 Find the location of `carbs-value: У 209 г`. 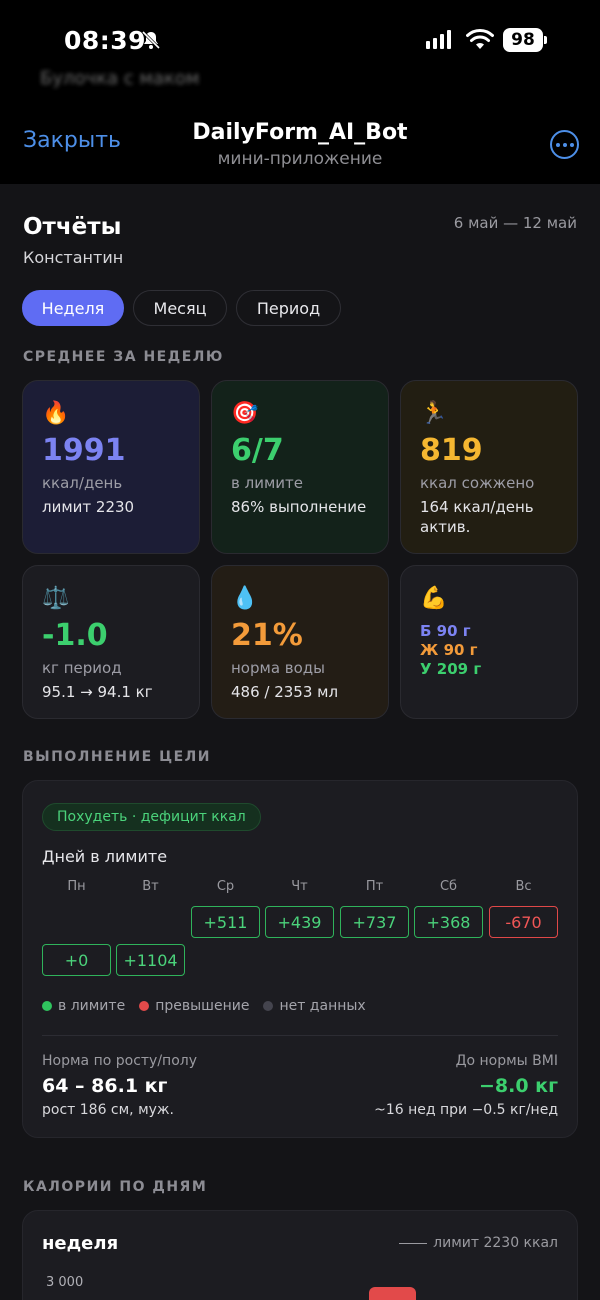

carbs-value: У 209 г is located at coordinates (451, 669).